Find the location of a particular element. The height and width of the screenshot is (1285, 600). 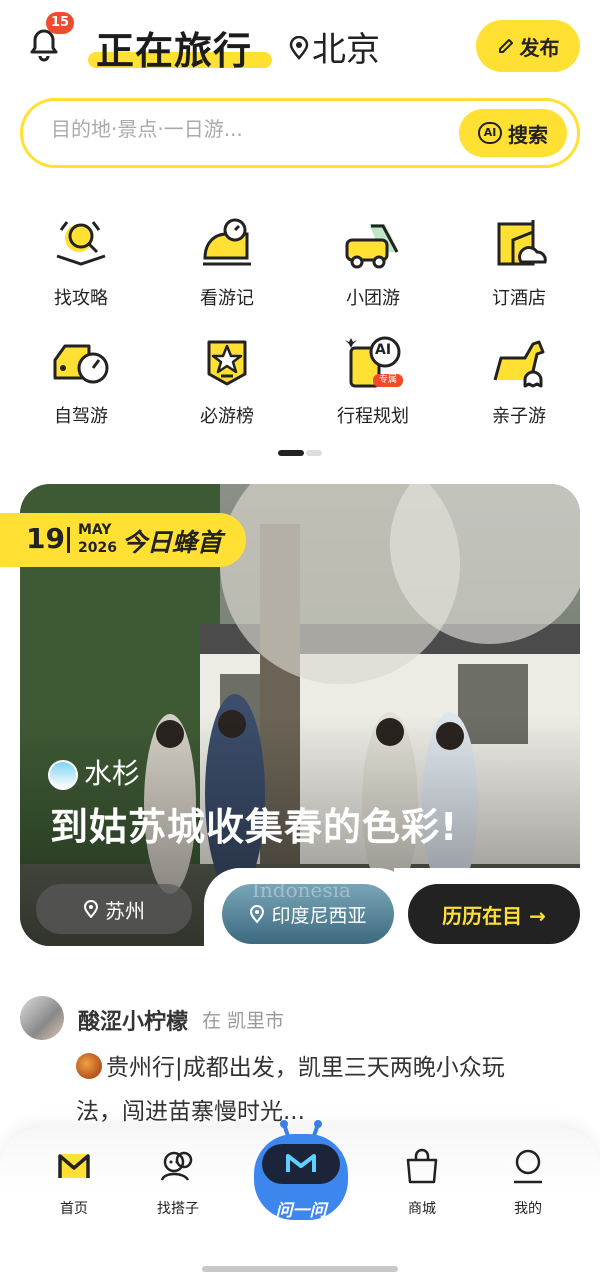

chip-label: 印度尼西亚 is located at coordinates (319, 915).